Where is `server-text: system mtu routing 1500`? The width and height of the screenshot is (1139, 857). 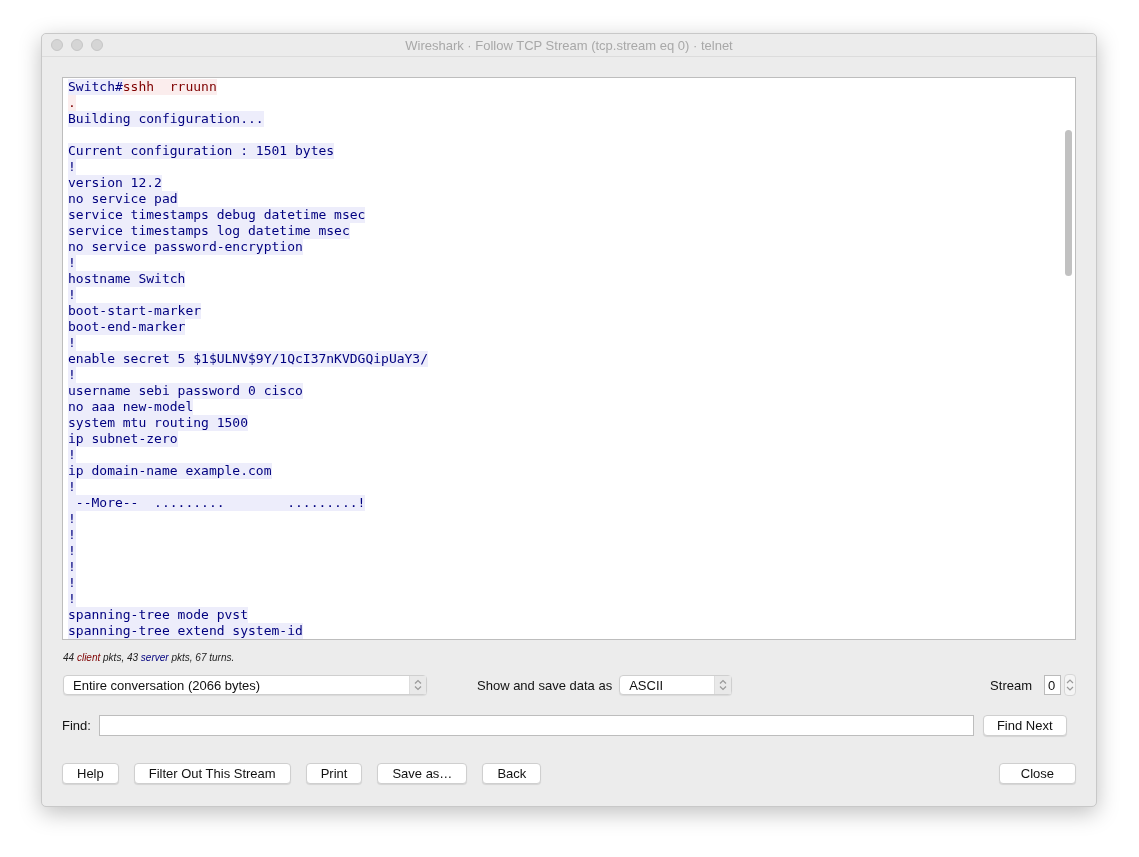 server-text: system mtu routing 1500 is located at coordinates (158, 423).